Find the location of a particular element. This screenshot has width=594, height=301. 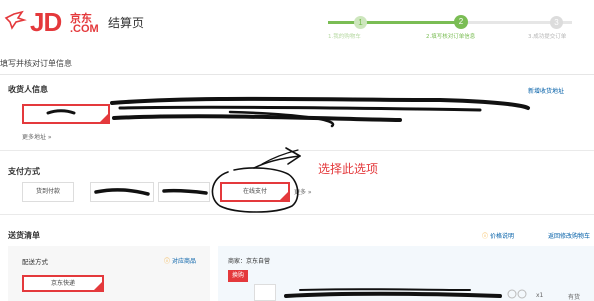

redaction-scribble-payment is located at coordinates (151, 192).